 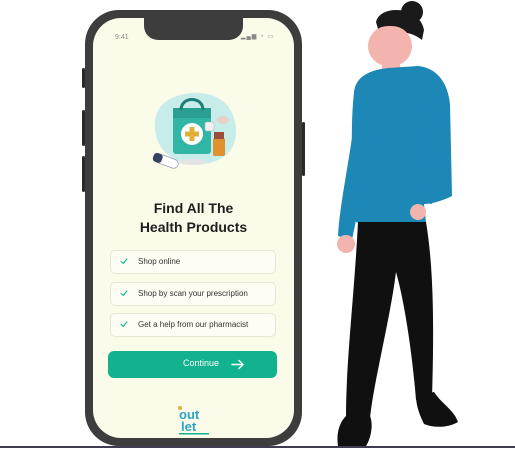 What do you see at coordinates (159, 261) in the screenshot?
I see `feature-label: Shop online` at bounding box center [159, 261].